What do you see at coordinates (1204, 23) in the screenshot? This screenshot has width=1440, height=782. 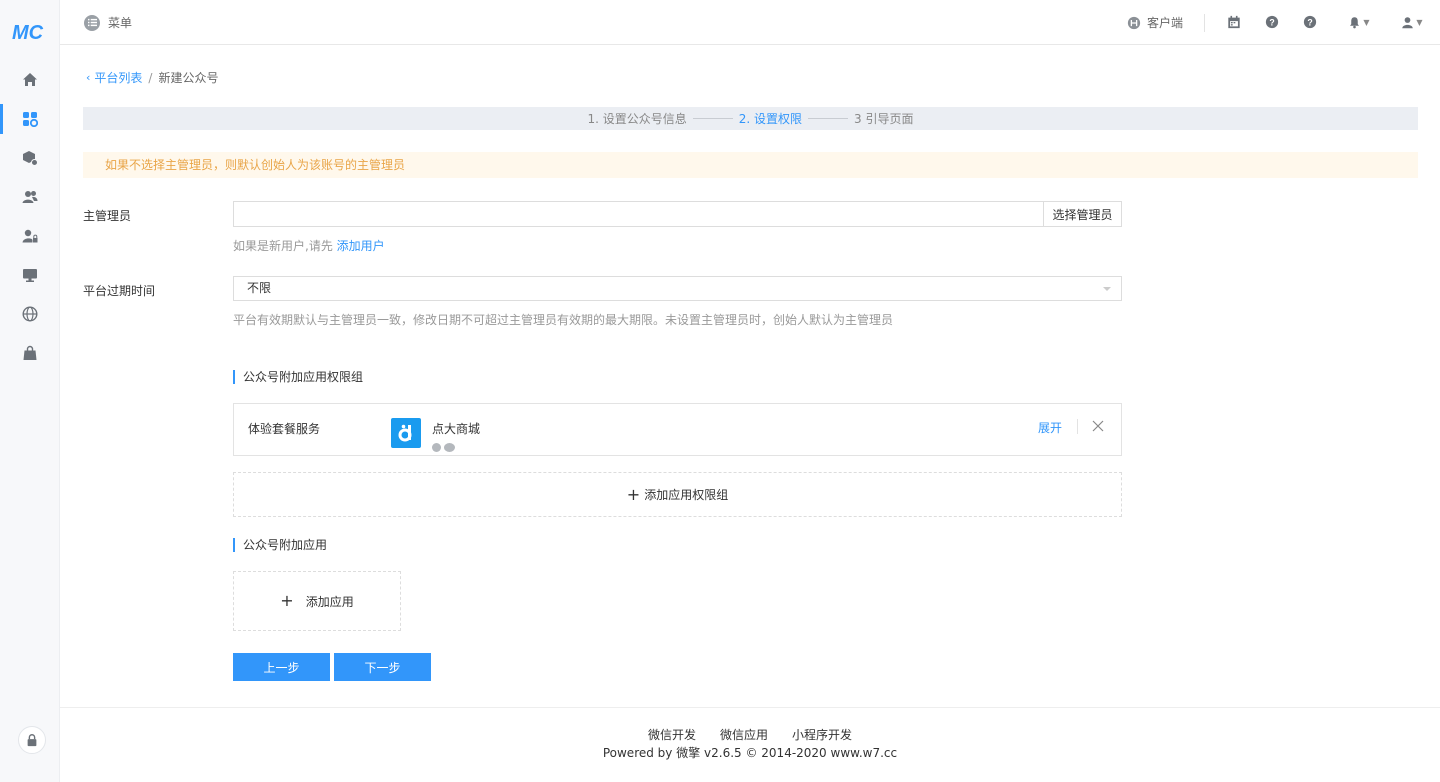 I see `top-divider` at bounding box center [1204, 23].